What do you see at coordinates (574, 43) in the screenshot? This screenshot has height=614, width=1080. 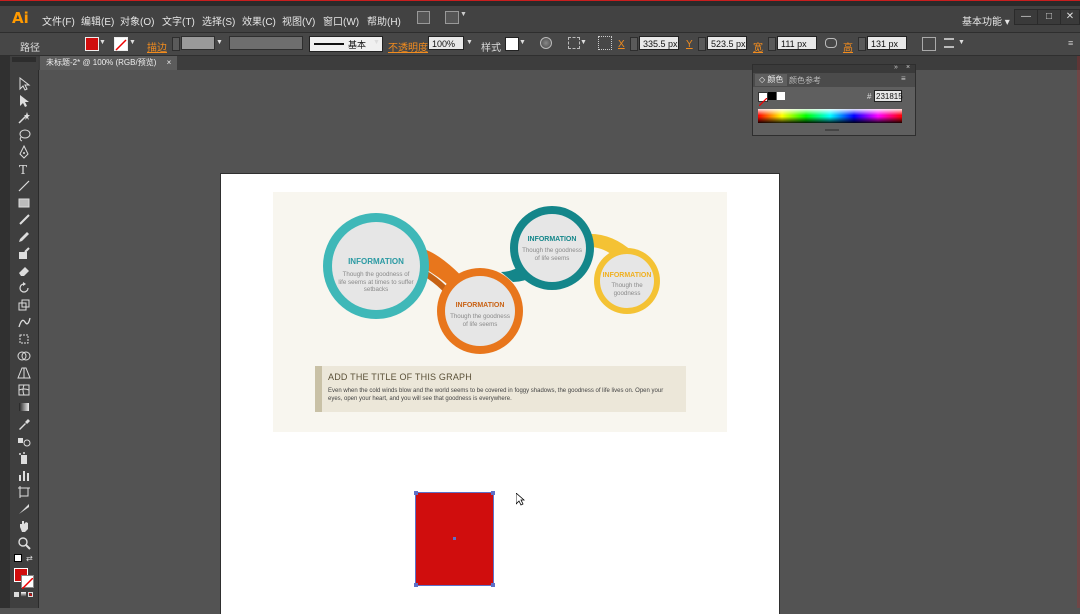 I see `align-to-icon` at bounding box center [574, 43].